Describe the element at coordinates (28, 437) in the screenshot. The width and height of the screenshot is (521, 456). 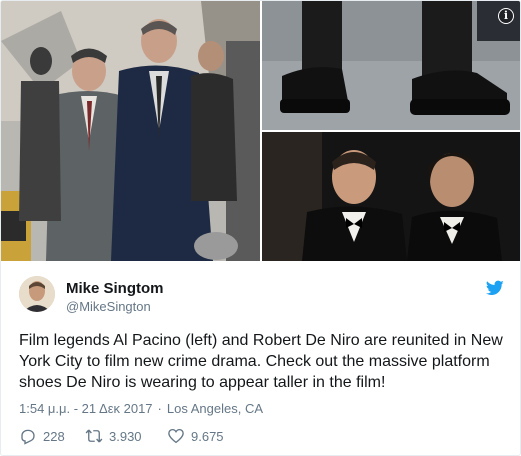
I see `reply-icon` at that location.